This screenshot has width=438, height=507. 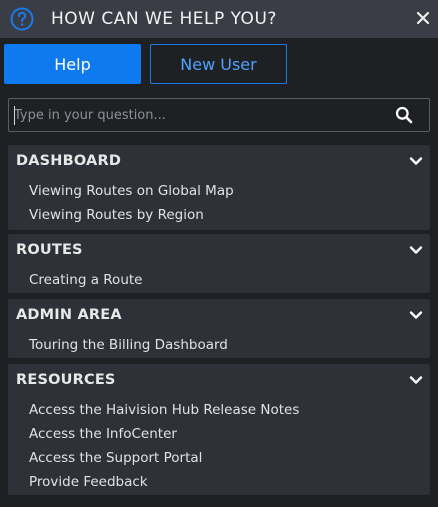 I want to click on tab-bar: Help New User, so click(x=145, y=64).